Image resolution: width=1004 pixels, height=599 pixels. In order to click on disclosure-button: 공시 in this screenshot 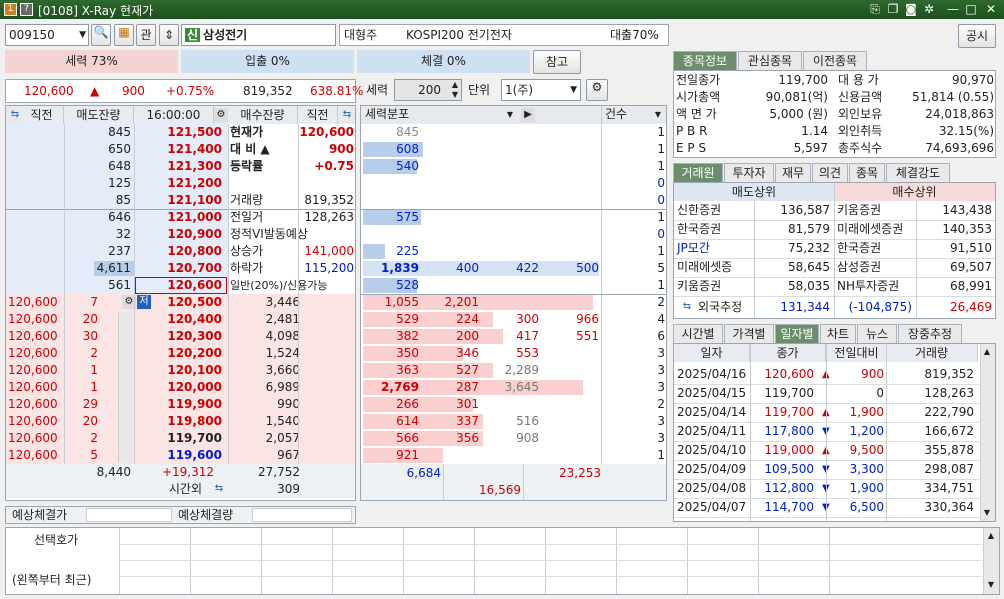, I will do `click(977, 36)`.